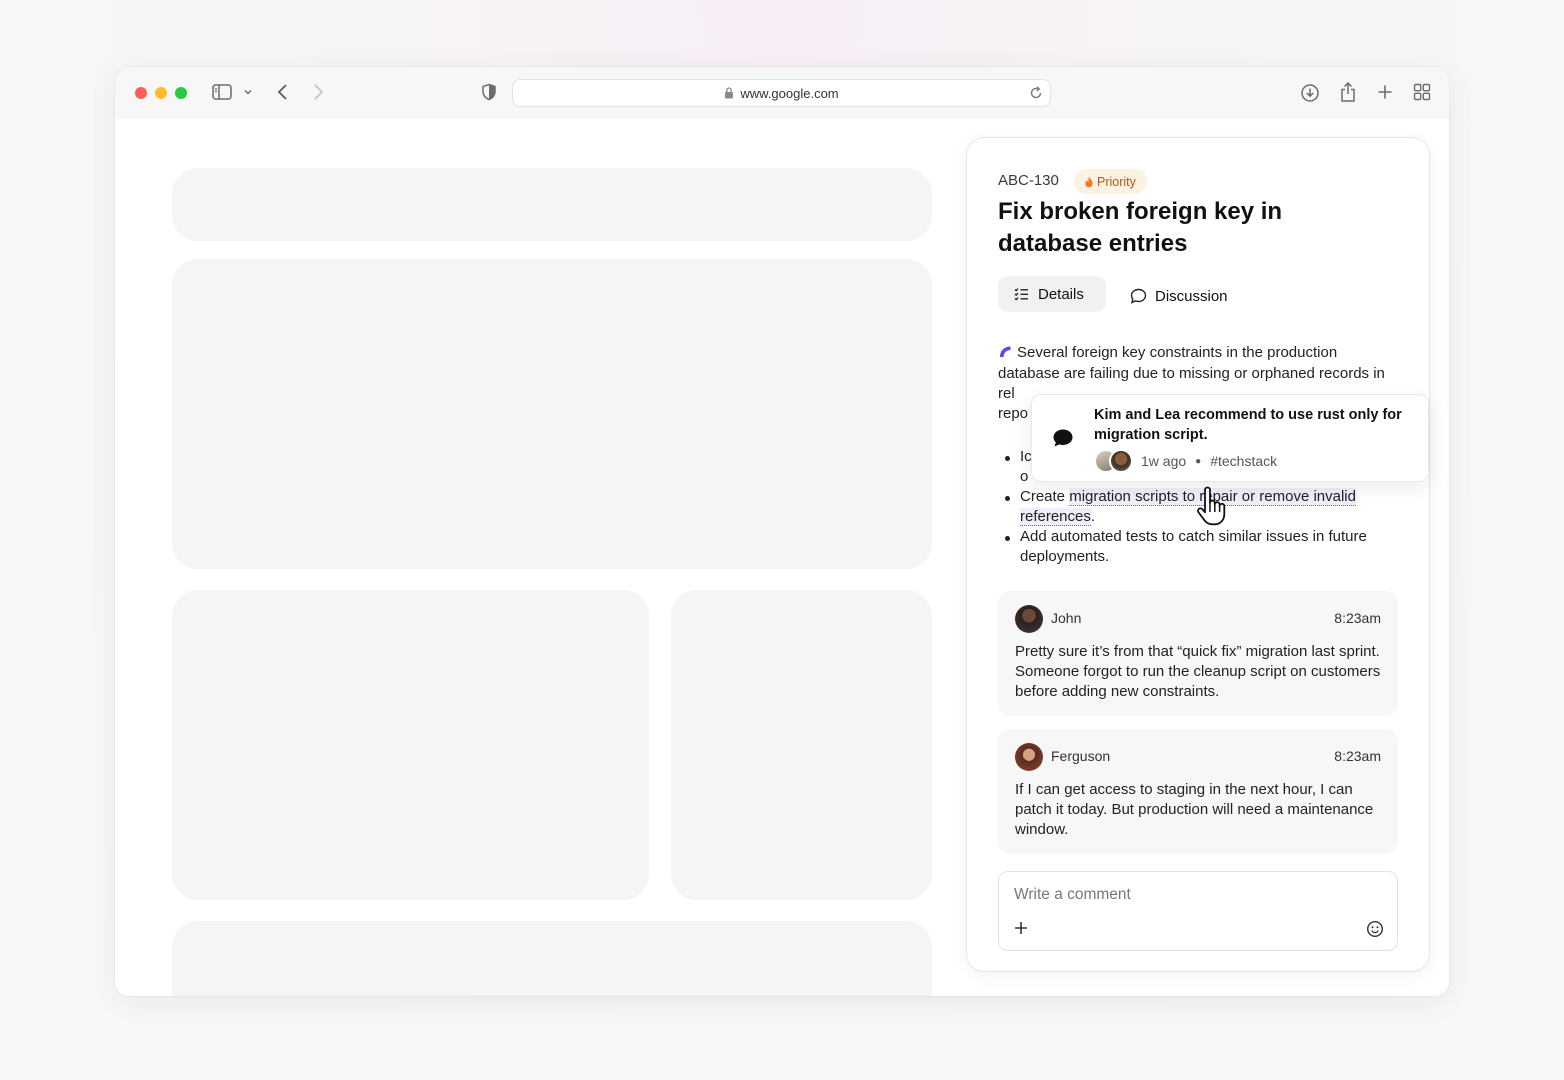 The height and width of the screenshot is (1080, 1564). I want to click on tab-discussion-label: Discussion, so click(1191, 296).